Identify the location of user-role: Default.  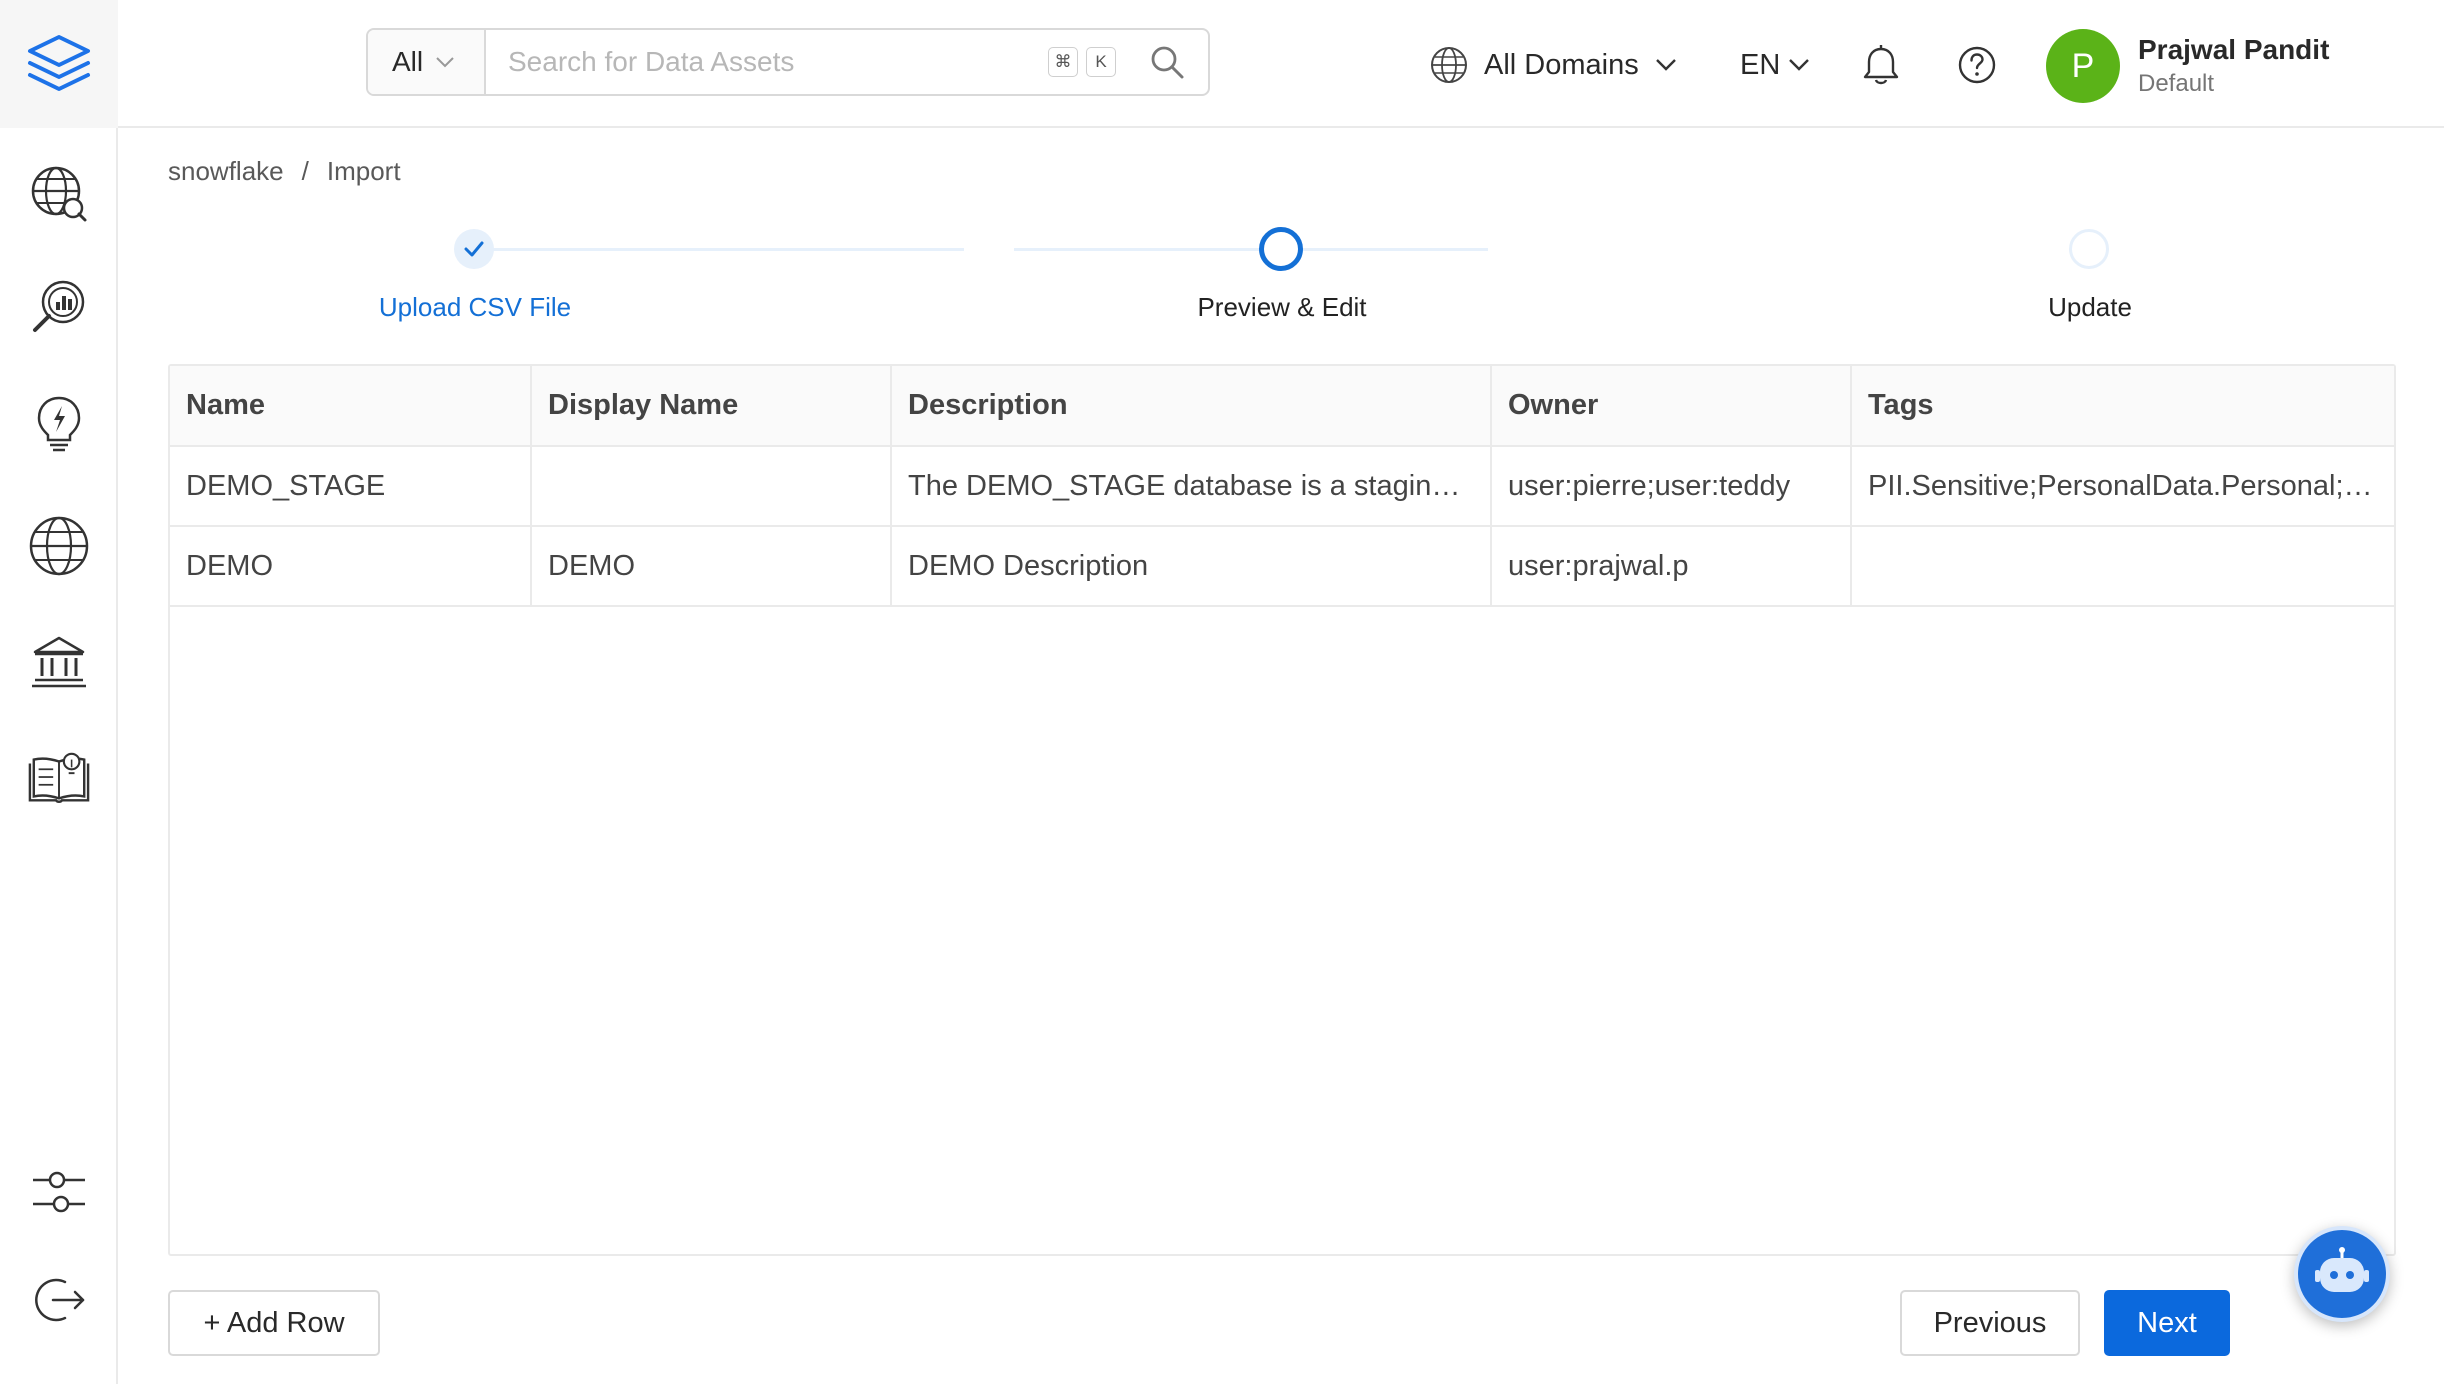
(2176, 83).